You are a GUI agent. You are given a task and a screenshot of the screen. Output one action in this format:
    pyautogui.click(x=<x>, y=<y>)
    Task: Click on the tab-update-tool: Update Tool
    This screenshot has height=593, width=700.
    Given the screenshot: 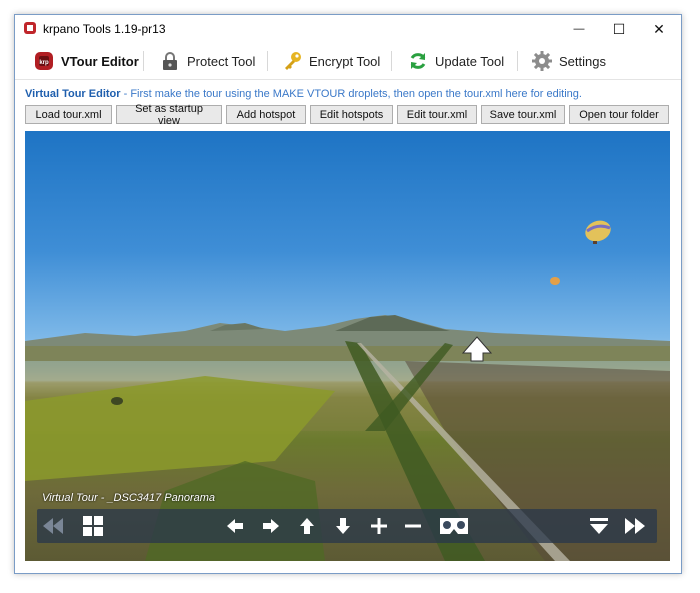 What is the action you would take?
    pyautogui.click(x=455, y=61)
    